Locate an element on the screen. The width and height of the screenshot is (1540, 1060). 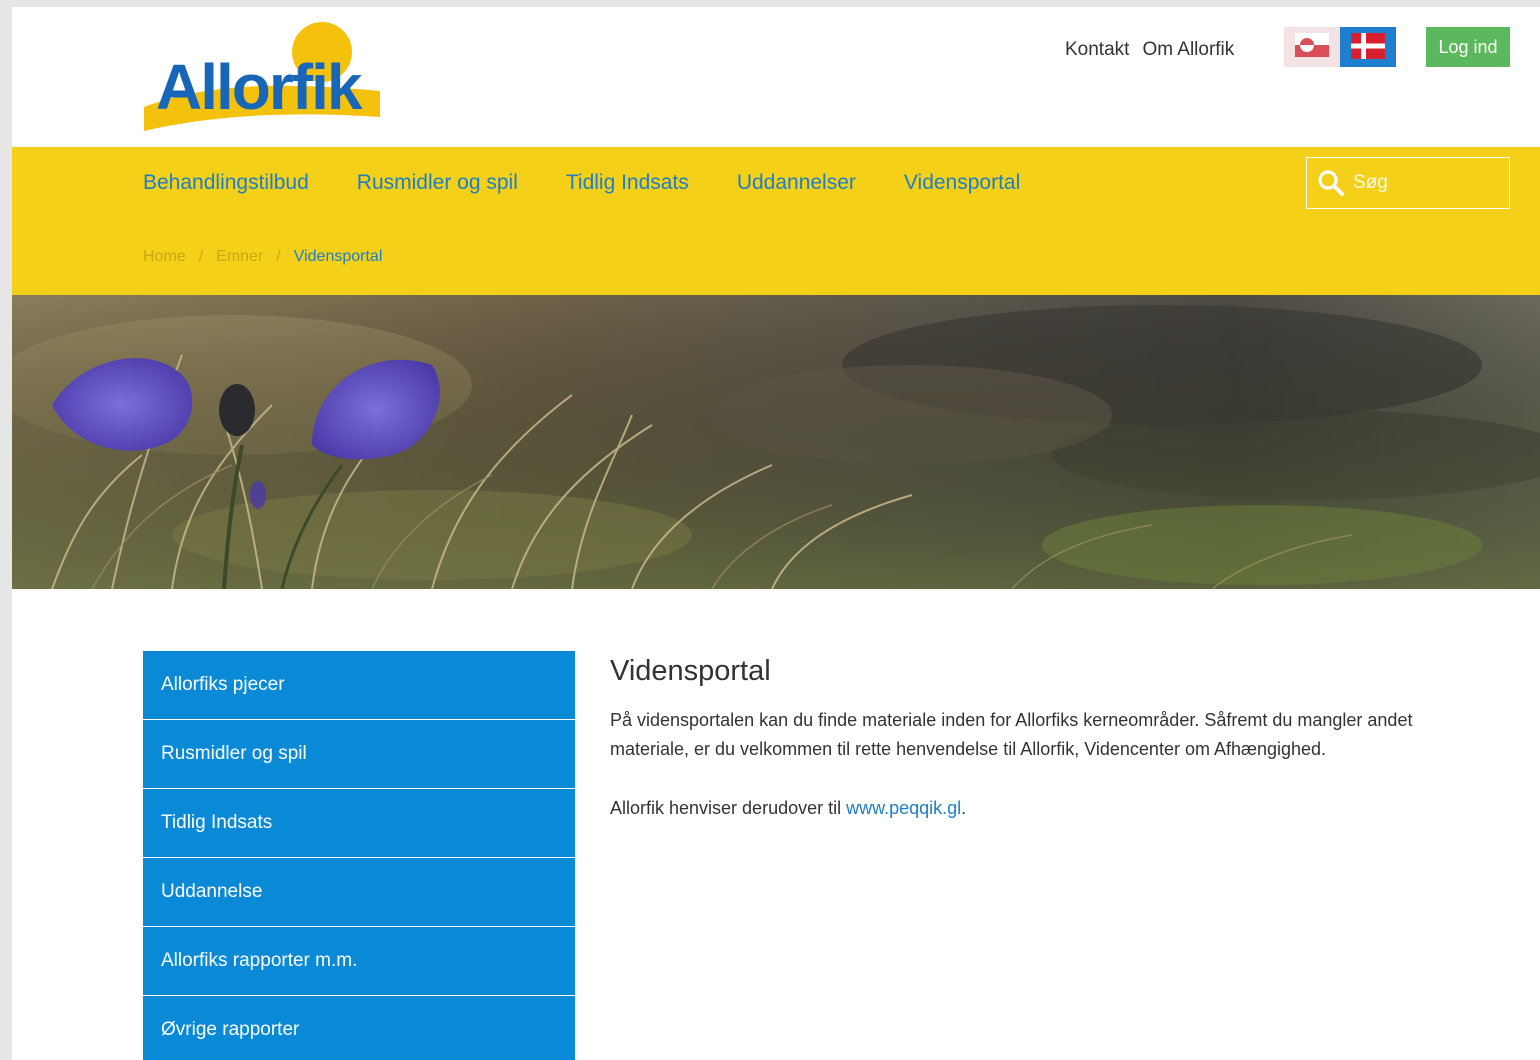
sidebar-item-ovrige-rapporter: Øvrige rapporter is located at coordinates (359, 1028).